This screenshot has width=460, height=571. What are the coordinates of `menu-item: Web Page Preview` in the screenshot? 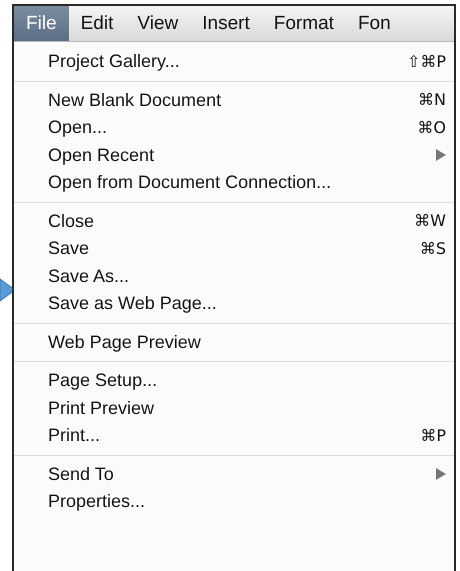 It's located at (234, 342).